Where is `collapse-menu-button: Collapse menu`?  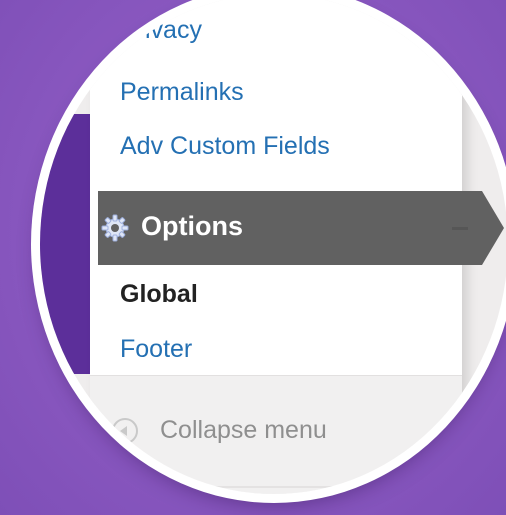
collapse-menu-button: Collapse menu is located at coordinates (243, 430).